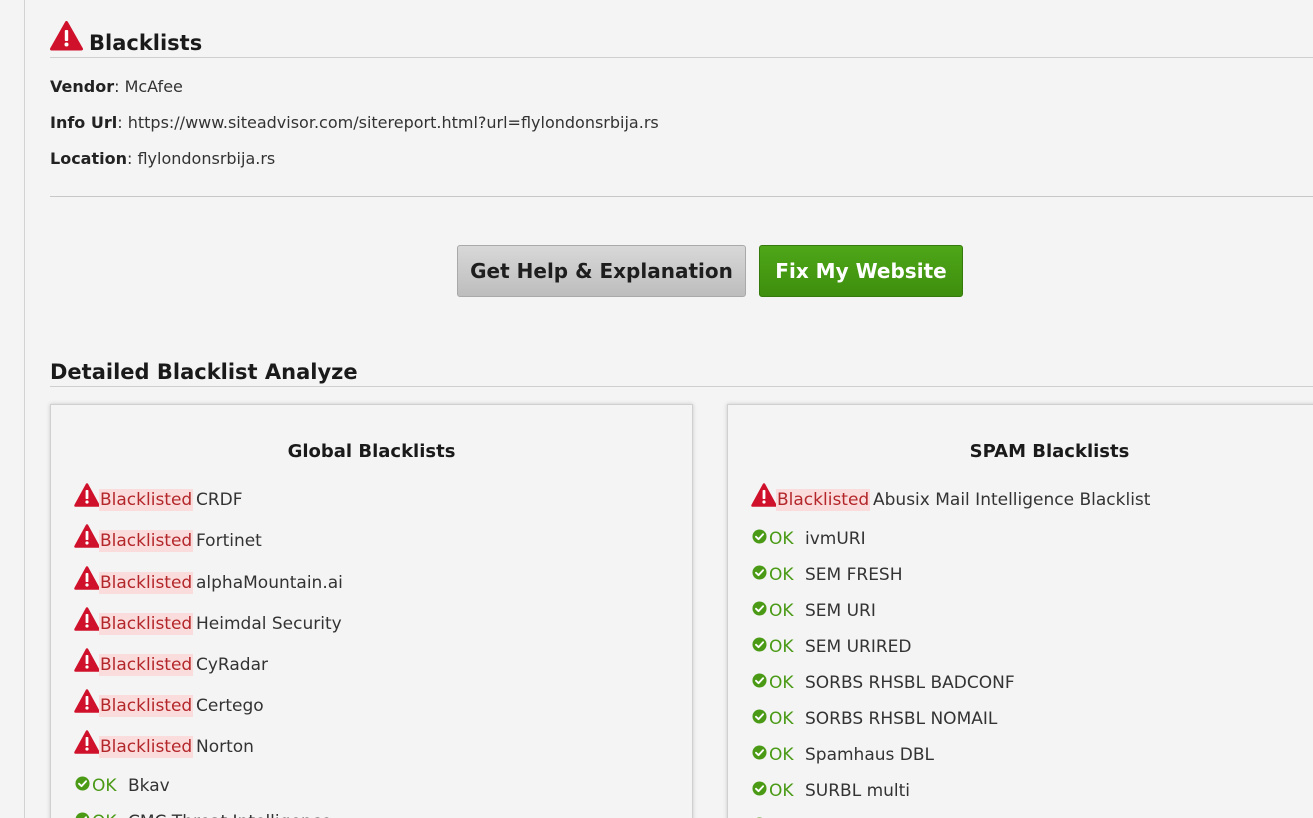 Image resolution: width=1313 pixels, height=818 pixels. What do you see at coordinates (206, 158) in the screenshot?
I see `location-value: flylondonsrbija.rs` at bounding box center [206, 158].